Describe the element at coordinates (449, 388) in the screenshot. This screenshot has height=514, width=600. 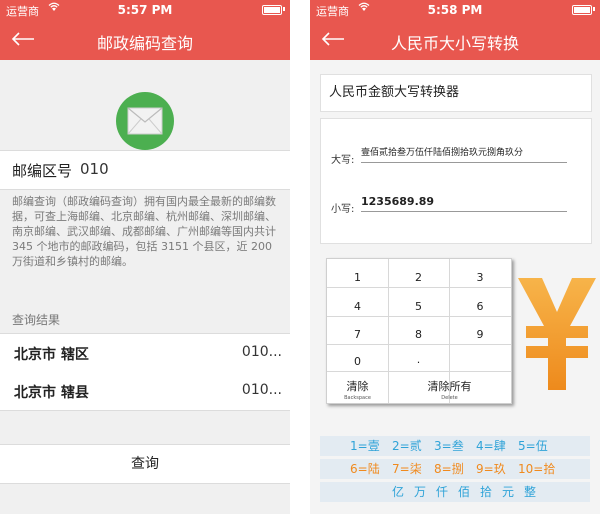
I see `clear-all-button: 清除所有 Delete` at that location.